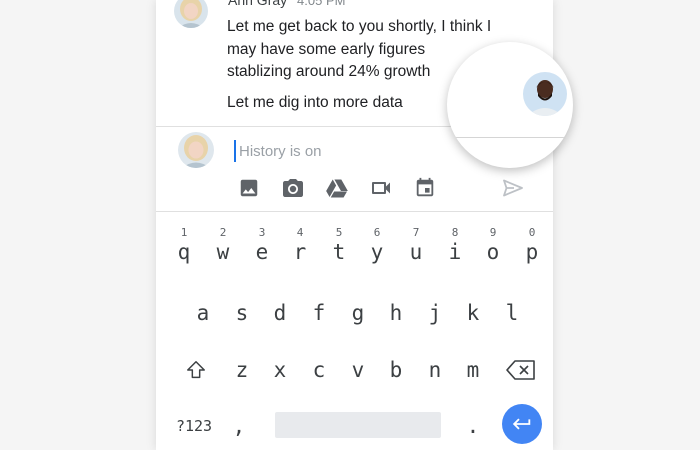 This screenshot has width=700, height=450. What do you see at coordinates (321, 4) in the screenshot?
I see `message-time: 4:05 PM` at bounding box center [321, 4].